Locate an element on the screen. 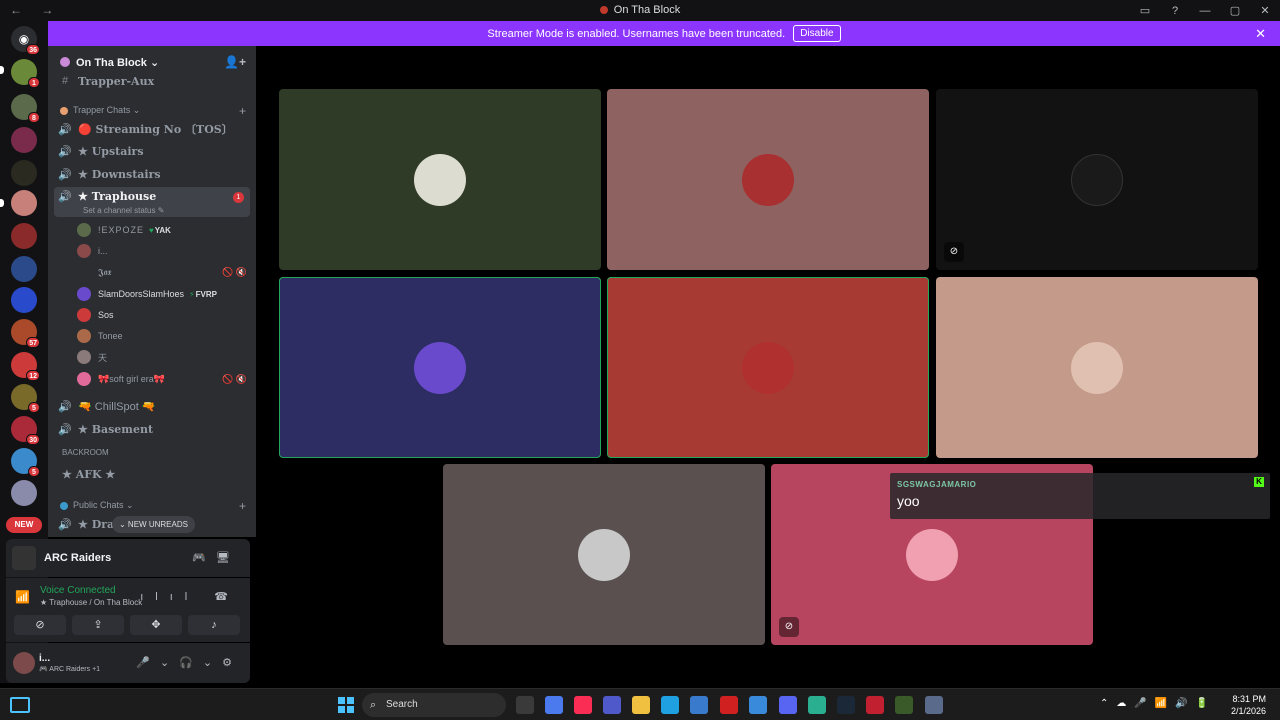  edge-icon is located at coordinates (670, 705).